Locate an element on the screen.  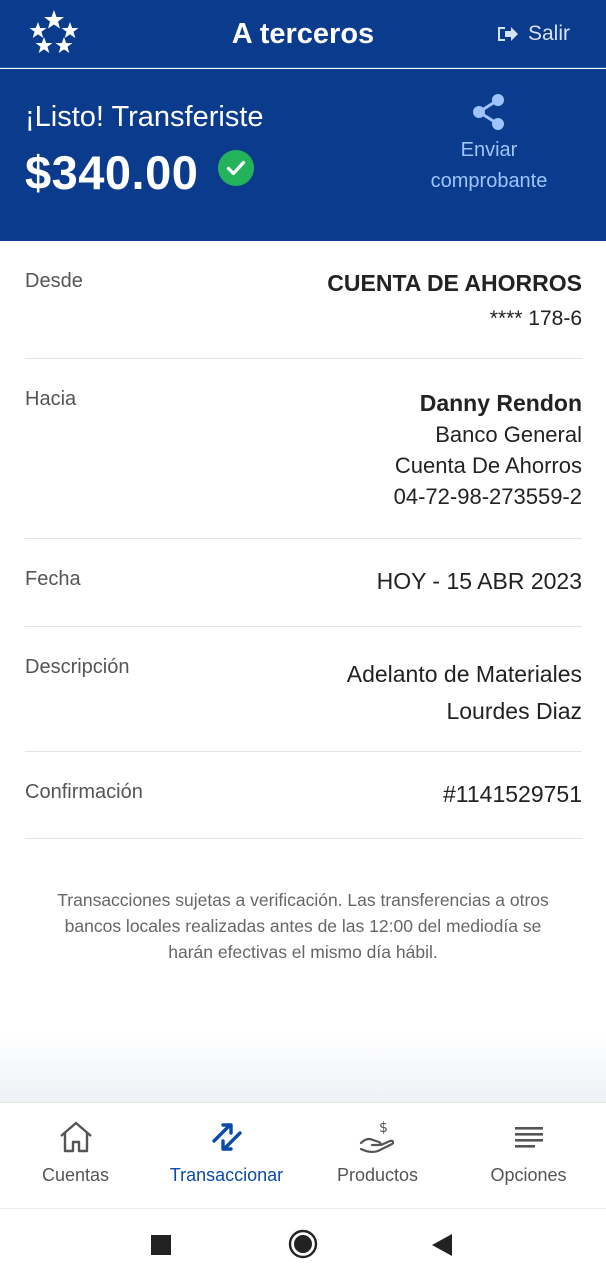
nav-item-transaccionar: Transaccionar is located at coordinates (226, 1156).